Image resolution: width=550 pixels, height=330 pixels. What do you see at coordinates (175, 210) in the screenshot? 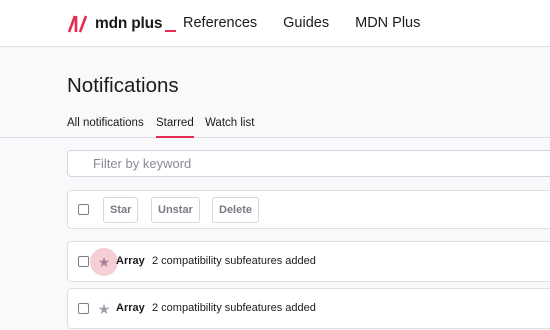
I see `unstar-button: Unstar` at bounding box center [175, 210].